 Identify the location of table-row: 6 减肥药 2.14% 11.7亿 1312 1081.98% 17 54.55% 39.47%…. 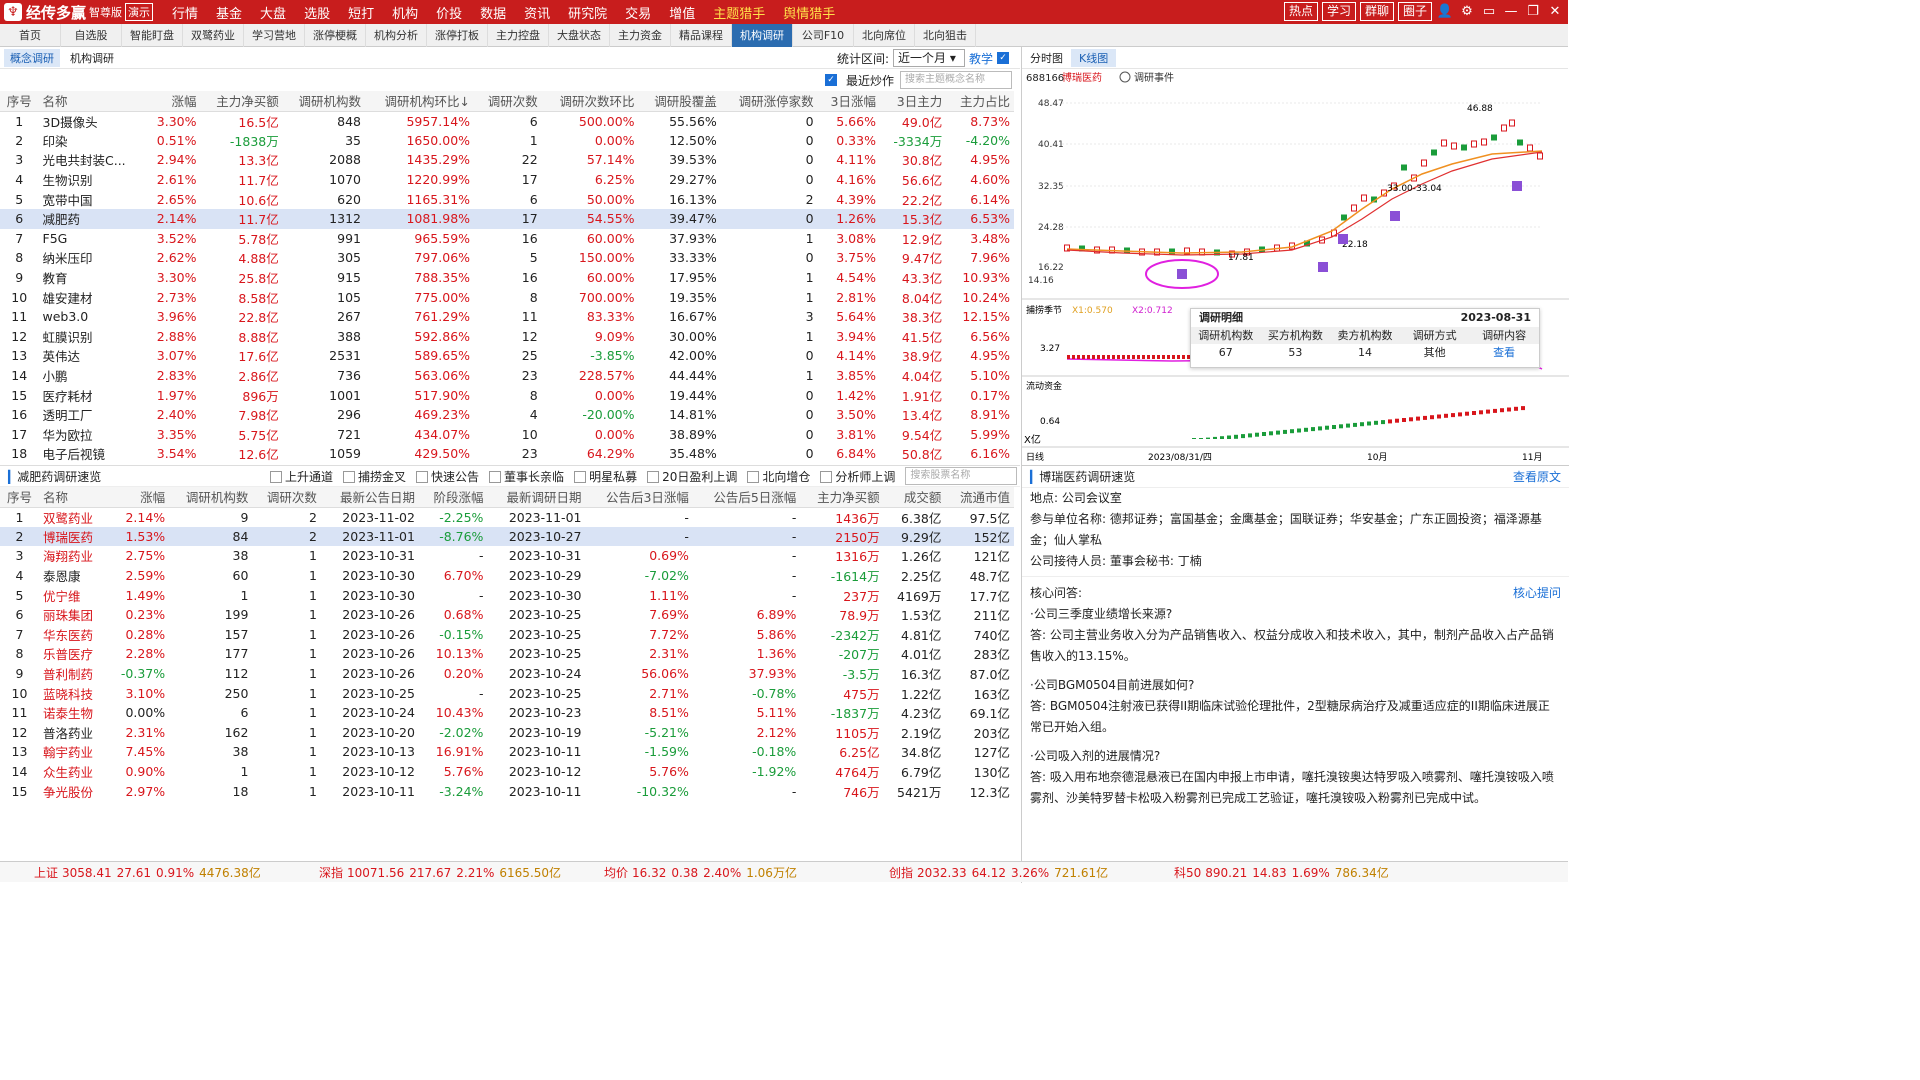
(507, 218).